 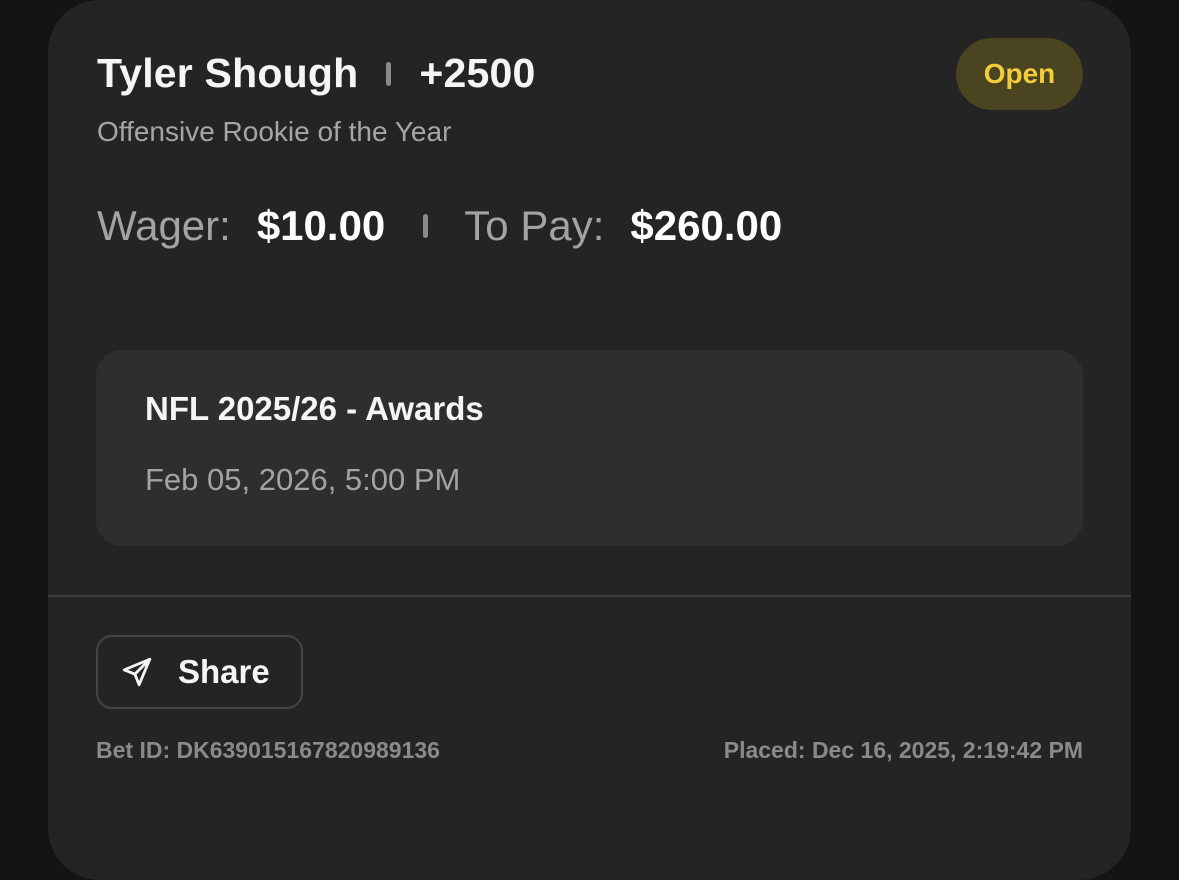 What do you see at coordinates (137, 672) in the screenshot?
I see `paper-plane-icon` at bounding box center [137, 672].